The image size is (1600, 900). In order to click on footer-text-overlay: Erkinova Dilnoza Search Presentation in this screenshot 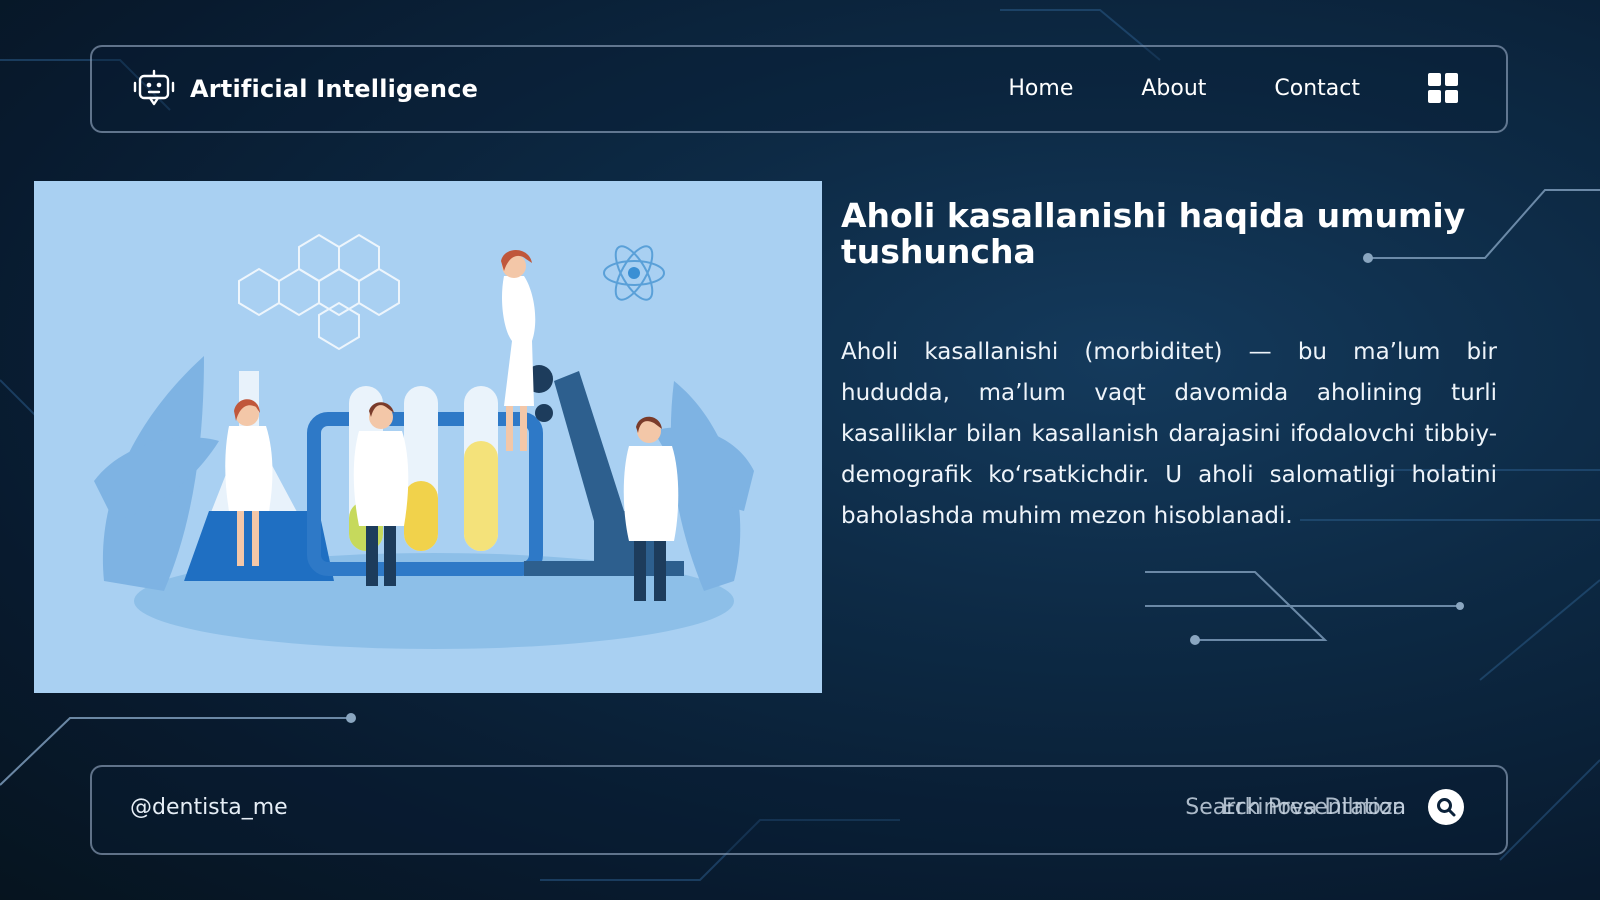, I will do `click(1271, 807)`.